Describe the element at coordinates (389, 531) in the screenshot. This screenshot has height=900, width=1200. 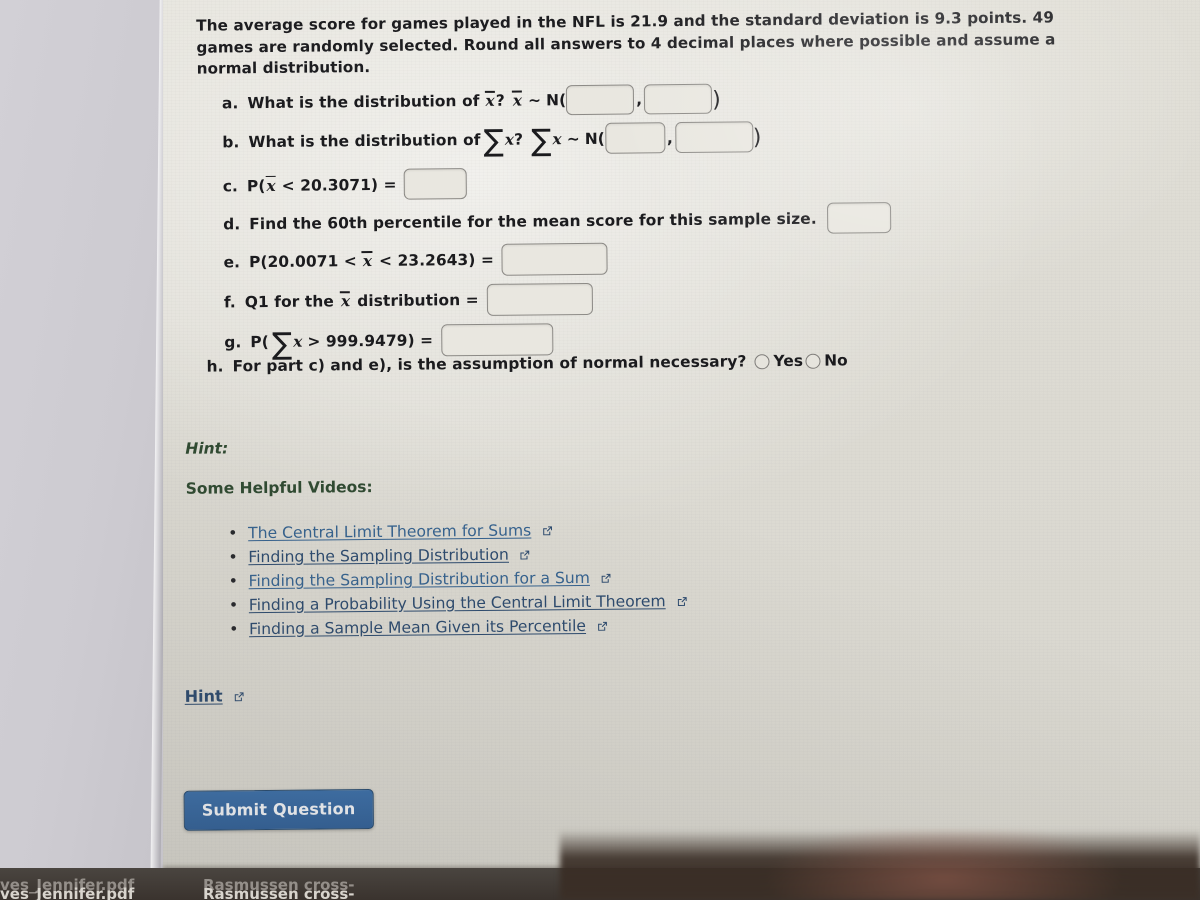
I see `video-link-1: The Central Limit Theorem for Sums` at that location.